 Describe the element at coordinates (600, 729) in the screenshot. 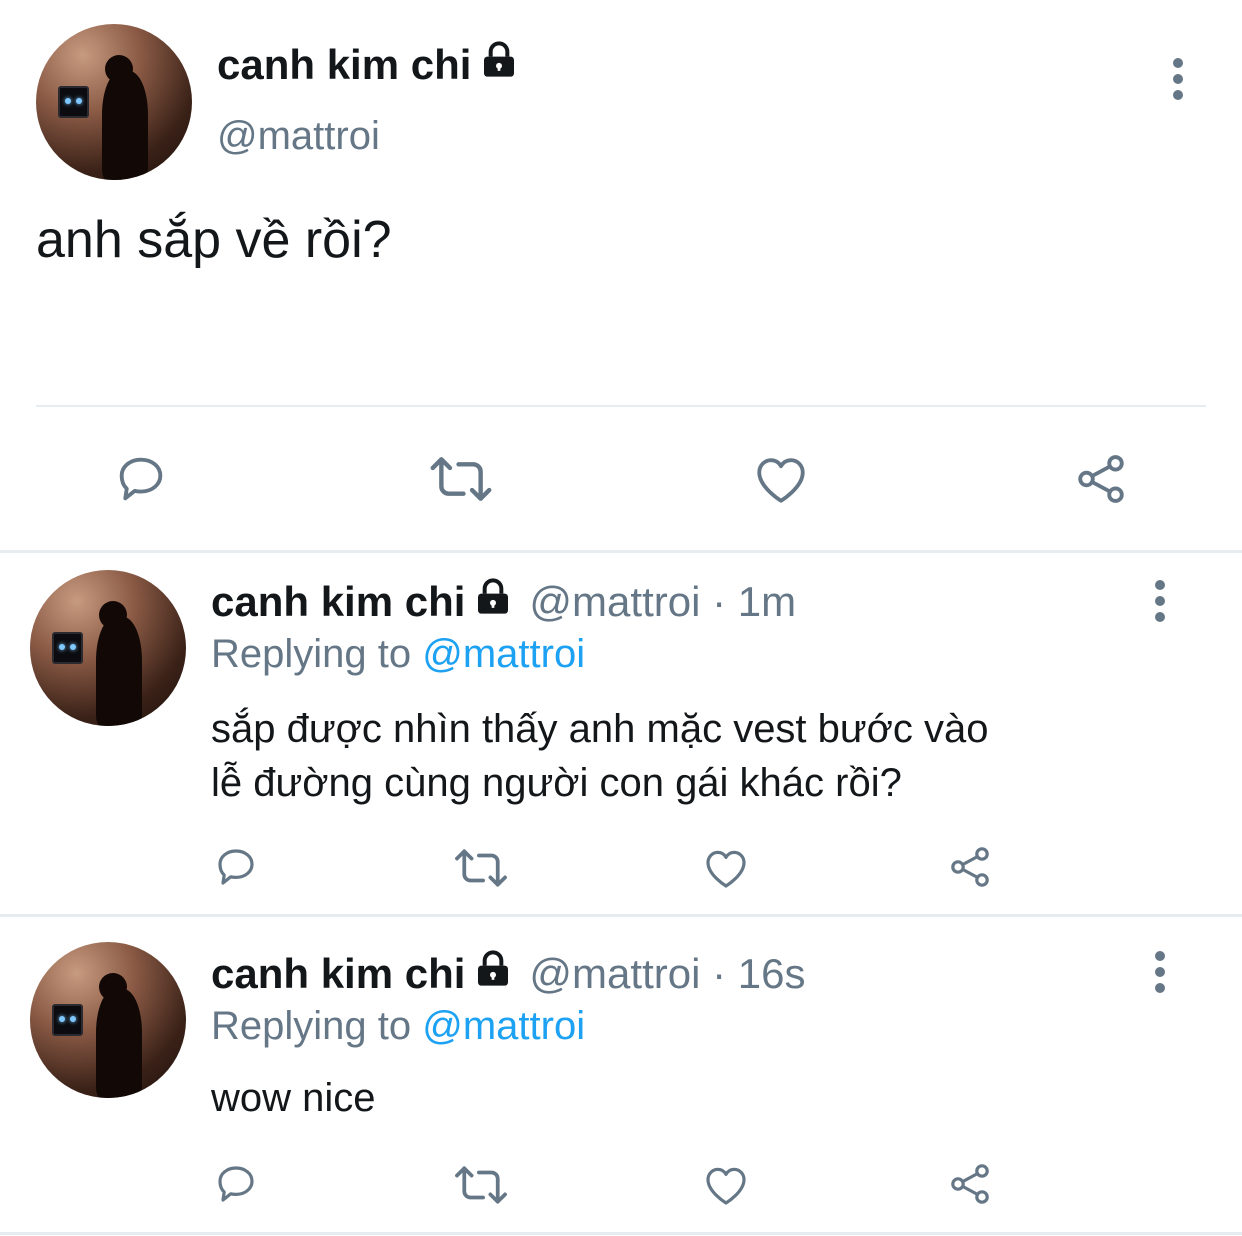

I see `tweet-text-line: sắp được nhìn thấy anh mặc vest bước vào` at that location.